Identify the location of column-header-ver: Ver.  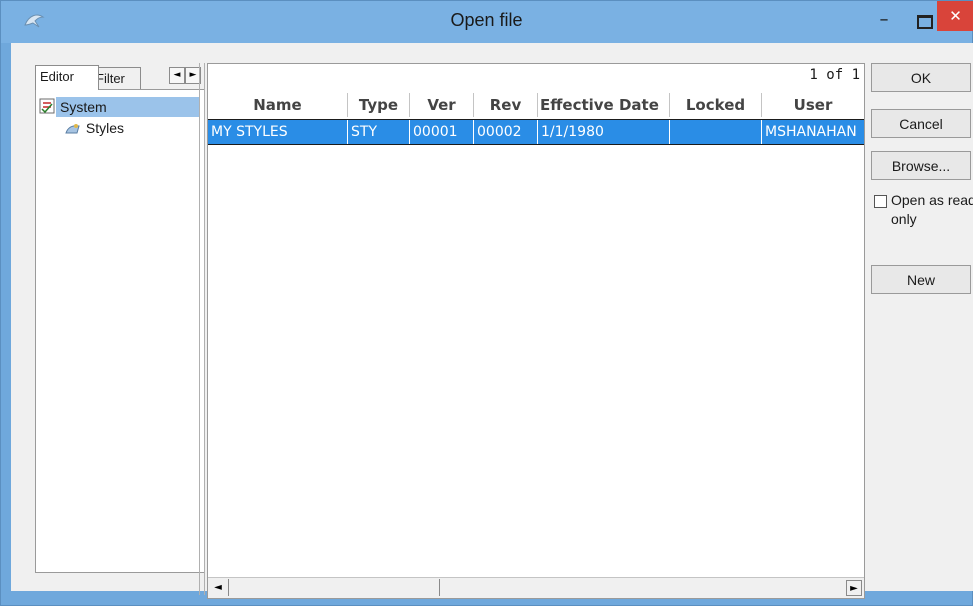
(442, 105).